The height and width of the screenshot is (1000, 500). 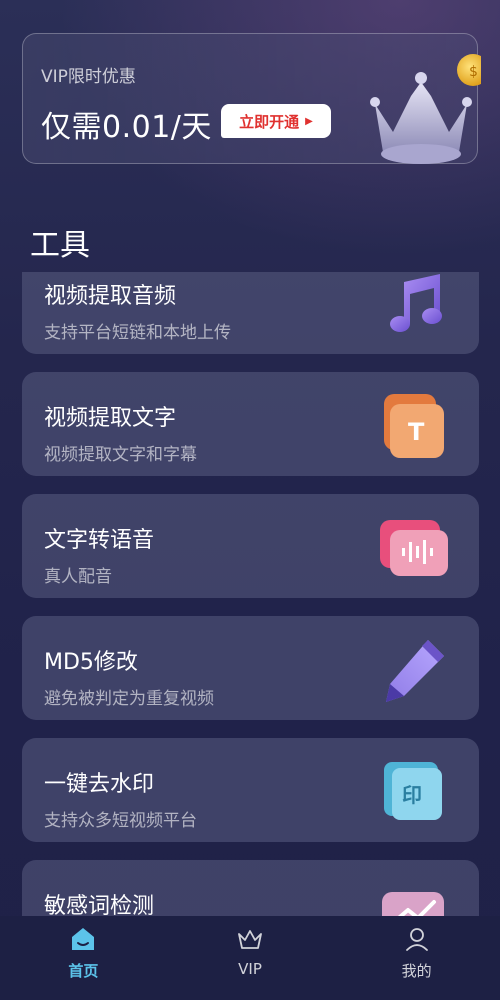 I want to click on bottom-navigation: 首页 VIP 我的, so click(x=250, y=958).